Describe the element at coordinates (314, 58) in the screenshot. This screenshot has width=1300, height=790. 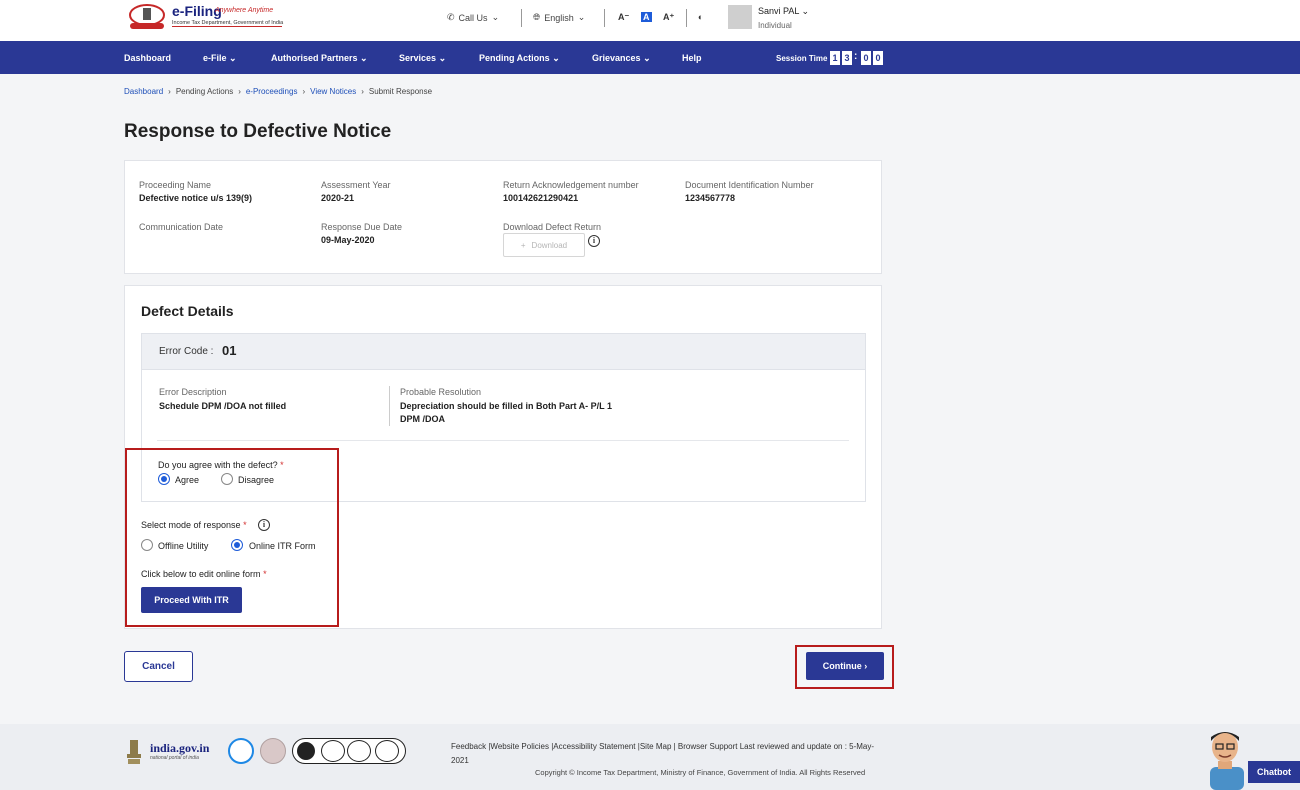
I see `nav-label: Authorised Partners` at that location.